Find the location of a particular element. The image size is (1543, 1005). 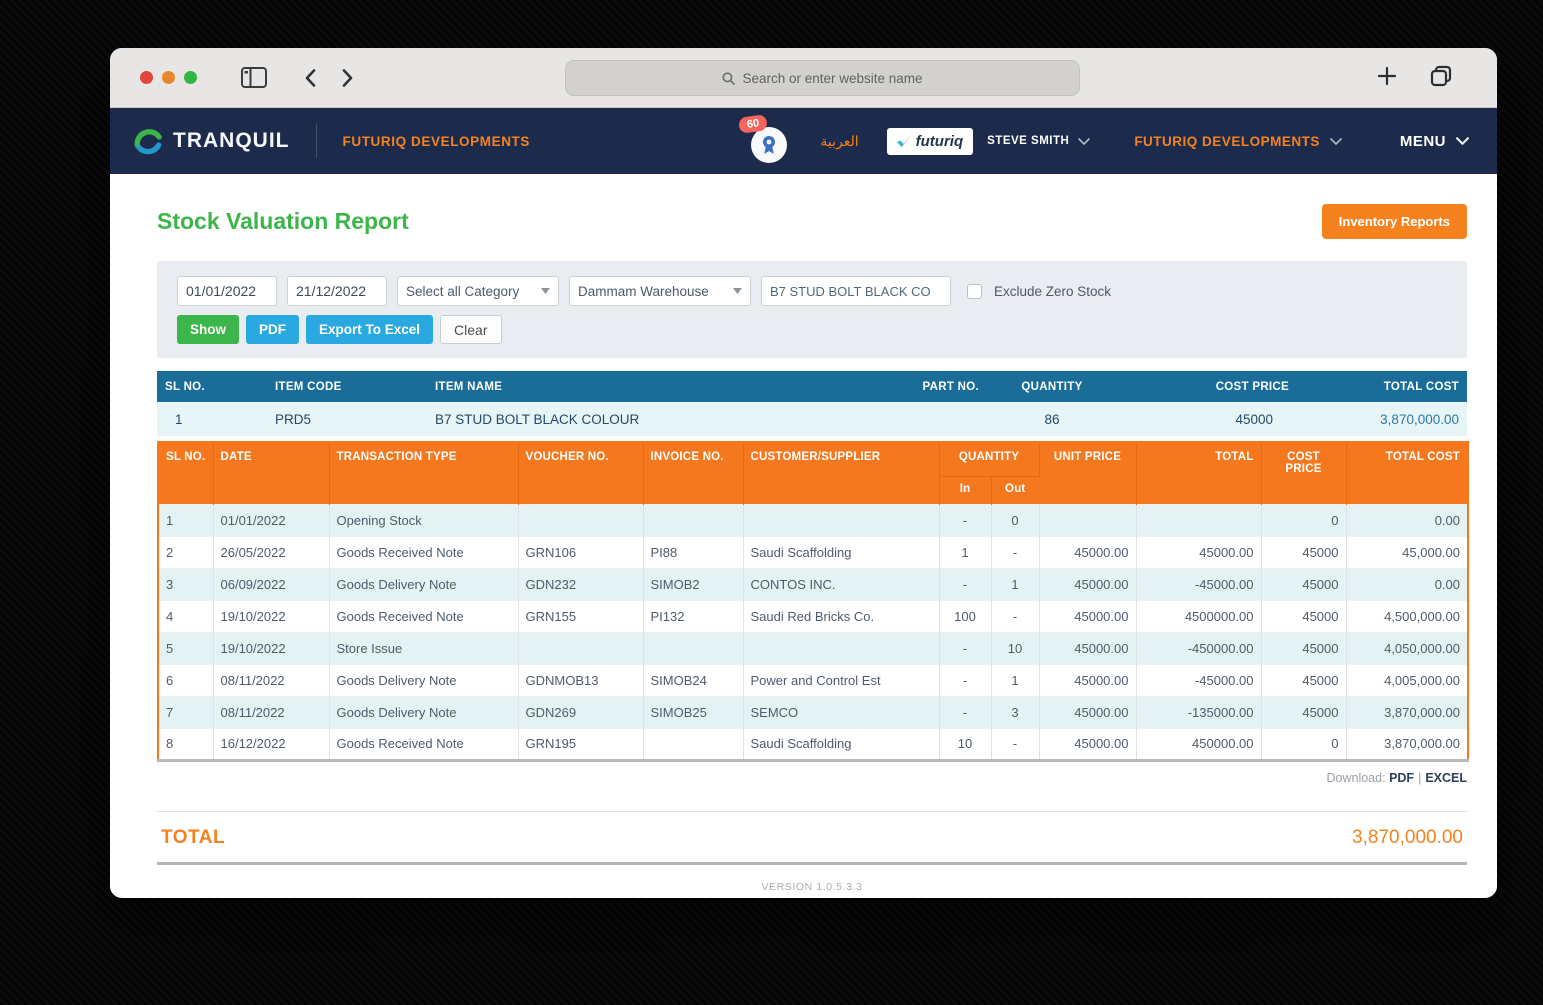

nav-divider is located at coordinates (316, 141).